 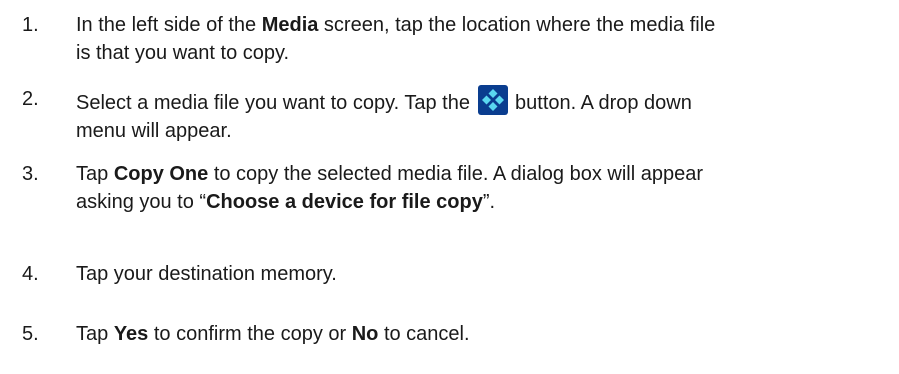 What do you see at coordinates (131, 334) in the screenshot?
I see `bold-text: Yes` at bounding box center [131, 334].